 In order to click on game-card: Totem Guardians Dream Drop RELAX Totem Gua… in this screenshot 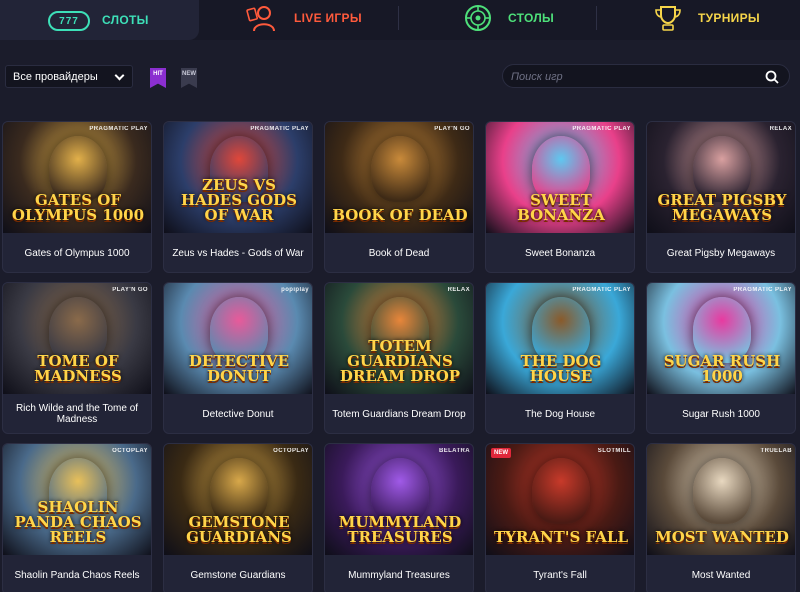, I will do `click(399, 358)`.